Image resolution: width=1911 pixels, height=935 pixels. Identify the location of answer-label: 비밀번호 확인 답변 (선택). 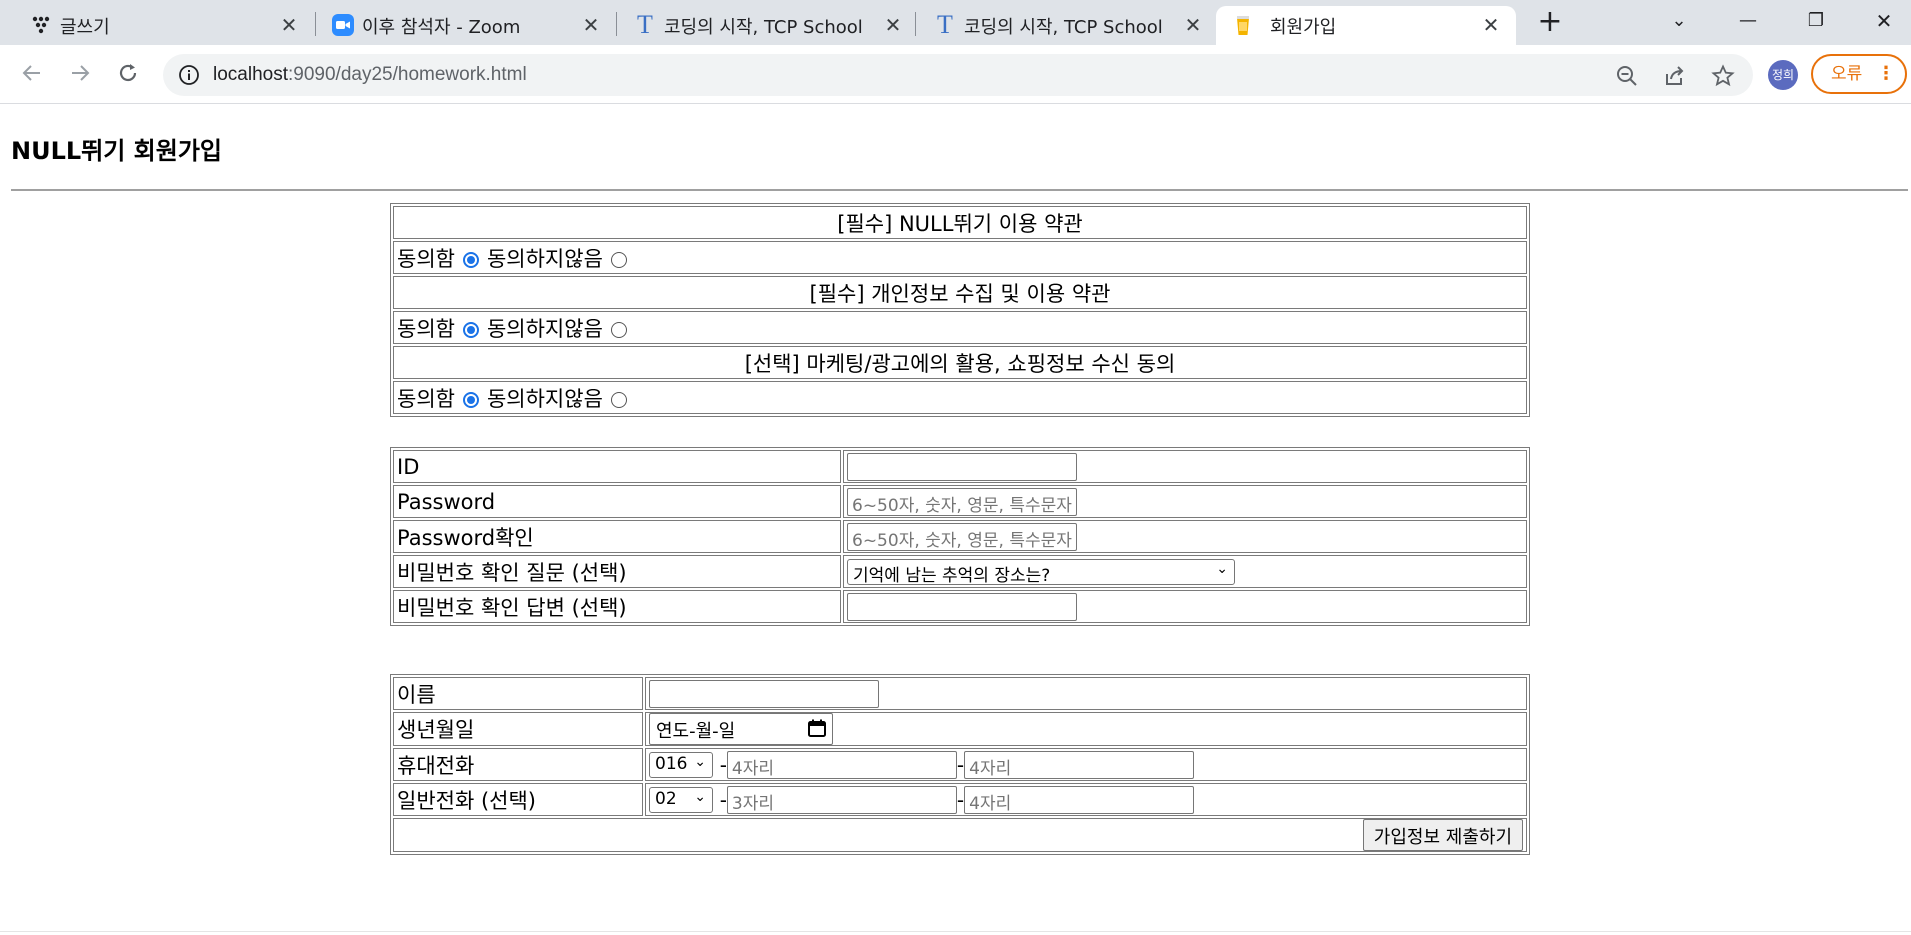
(617, 606).